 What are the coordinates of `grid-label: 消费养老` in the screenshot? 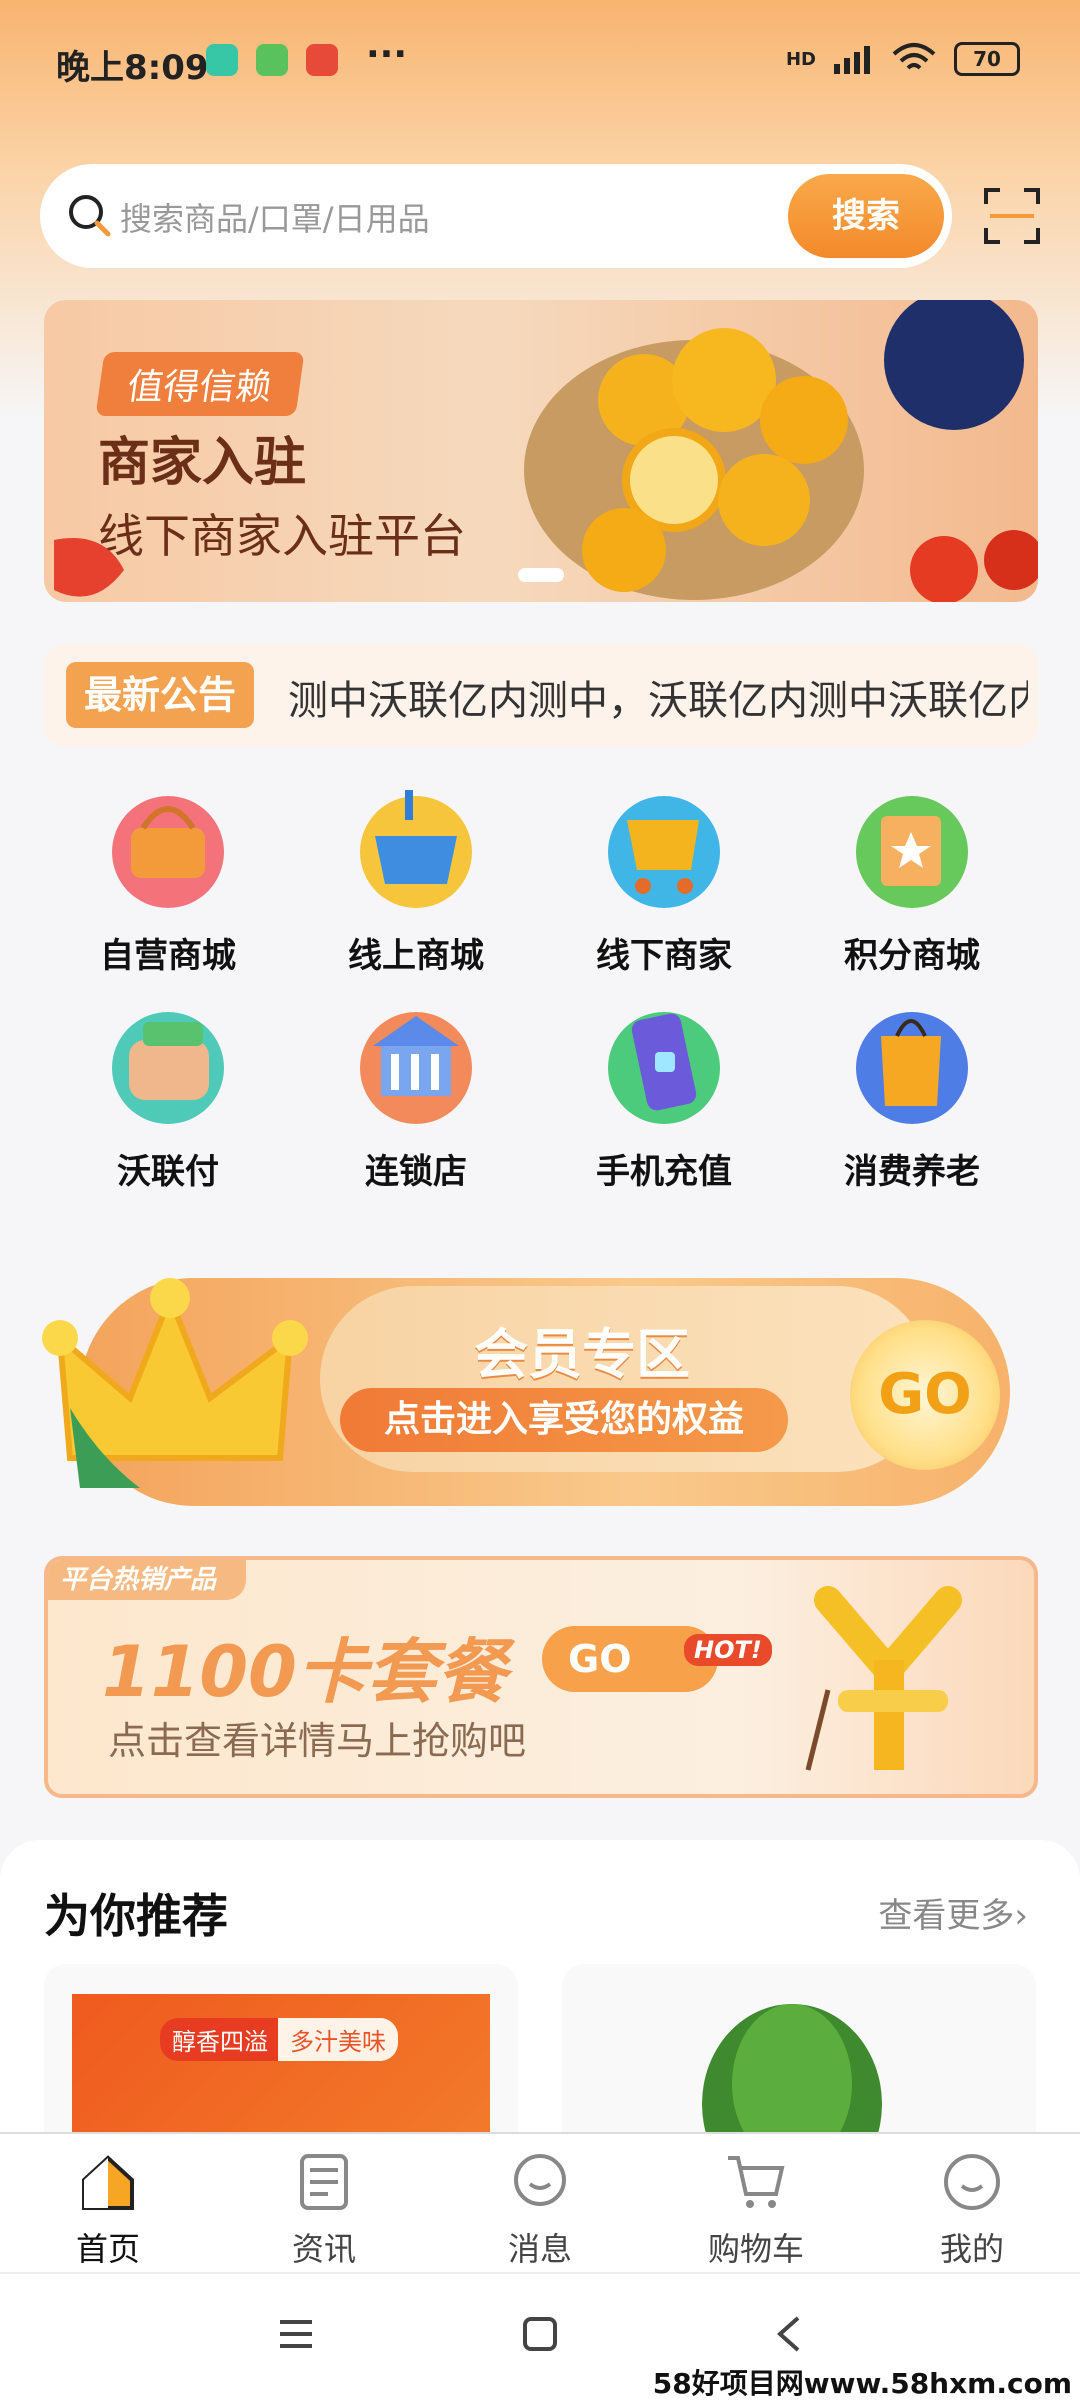 It's located at (912, 1172).